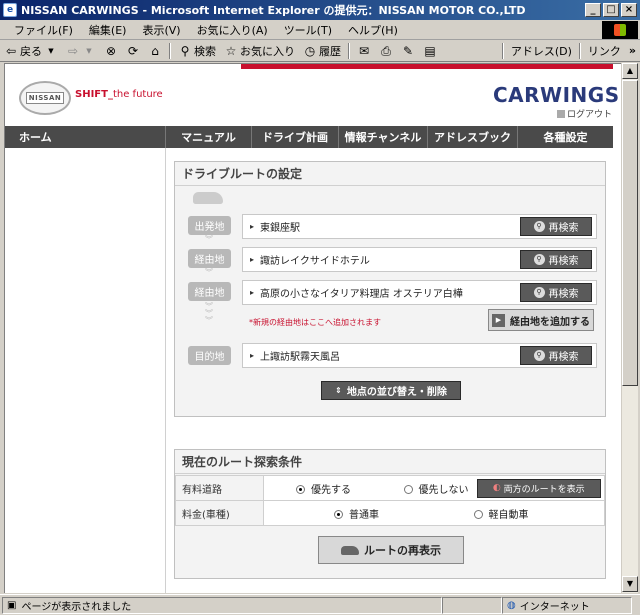  What do you see at coordinates (611, 10) in the screenshot?
I see `maximize-button: □` at bounding box center [611, 10].